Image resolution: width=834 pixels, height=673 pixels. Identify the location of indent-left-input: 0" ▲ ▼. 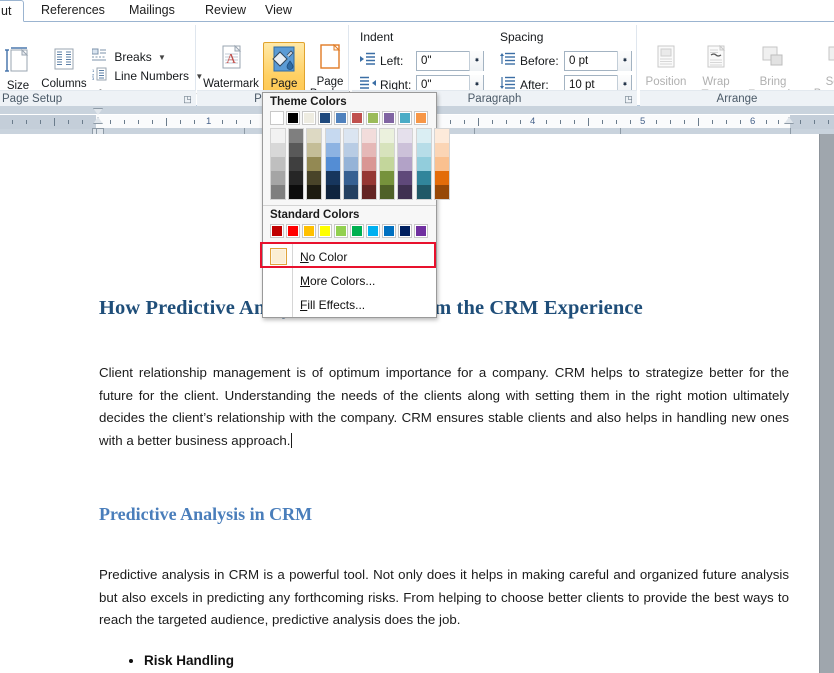
(450, 61).